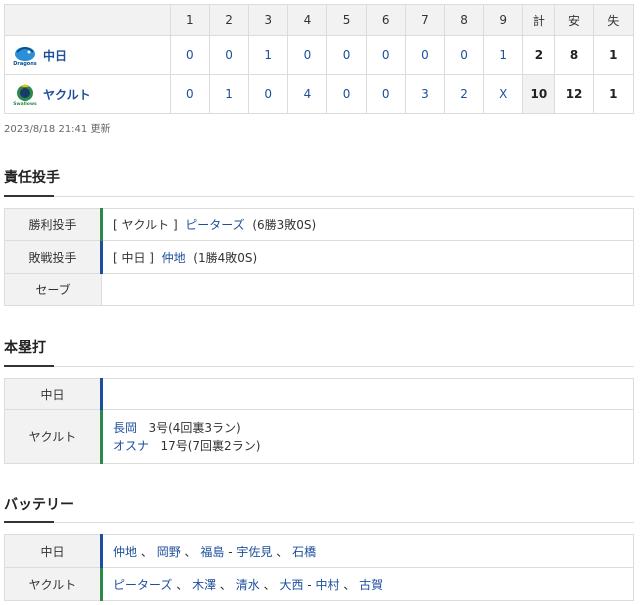 The image size is (640, 605). Describe the element at coordinates (210, 445) in the screenshot. I see `homerun-detail: 17号(7回裏2ラン)` at that location.